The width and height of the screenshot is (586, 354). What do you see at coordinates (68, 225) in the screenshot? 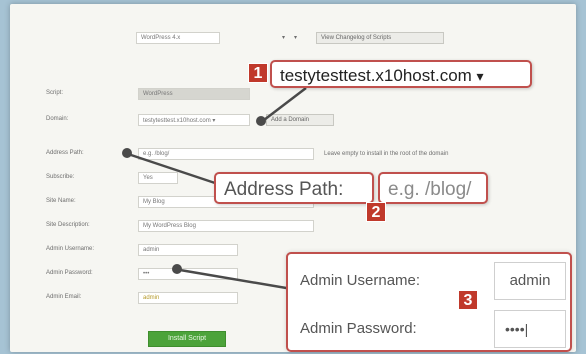
I see `site-description-label: Site Description:` at bounding box center [68, 225].